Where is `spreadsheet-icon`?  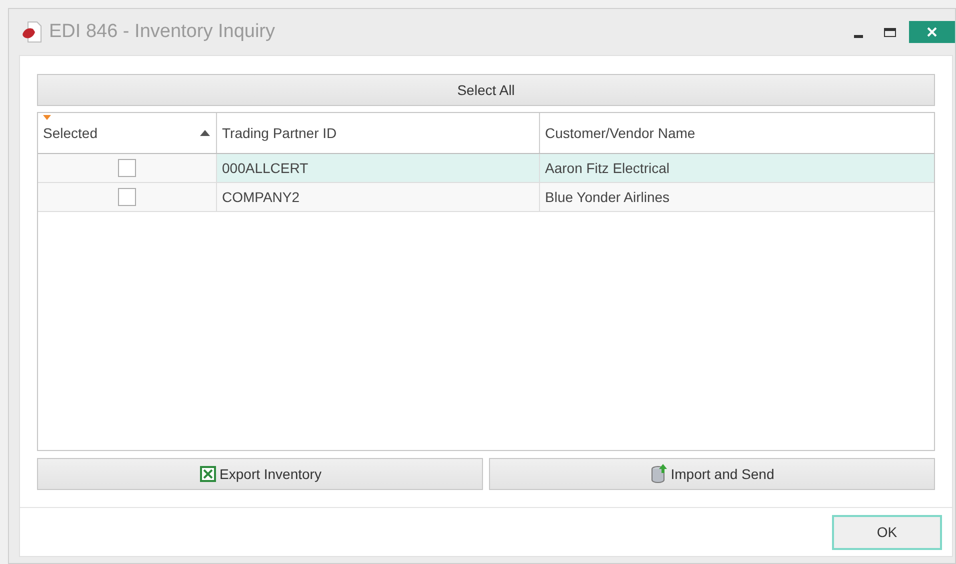 spreadsheet-icon is located at coordinates (207, 474).